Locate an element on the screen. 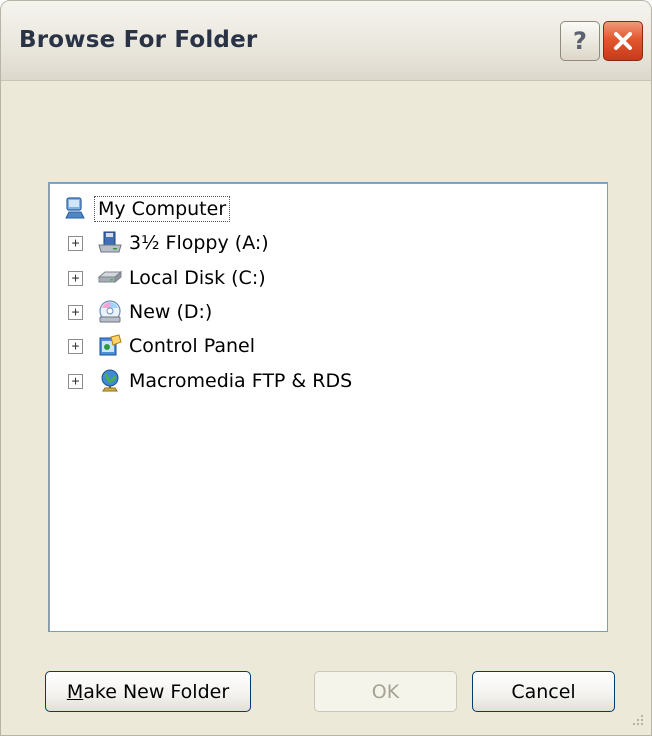 The width and height of the screenshot is (652, 736). ok-label: OK is located at coordinates (385, 691).